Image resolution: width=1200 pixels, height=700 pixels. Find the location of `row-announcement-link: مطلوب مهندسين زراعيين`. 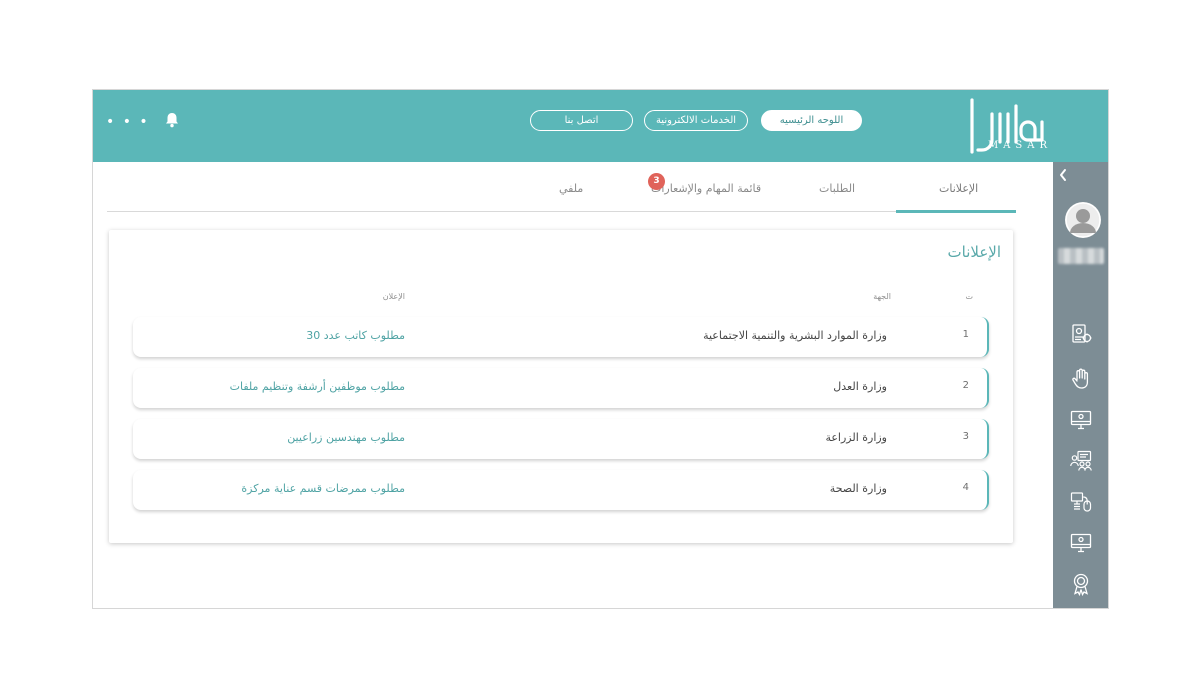

row-announcement-link: مطلوب مهندسين زراعيين is located at coordinates (346, 437).